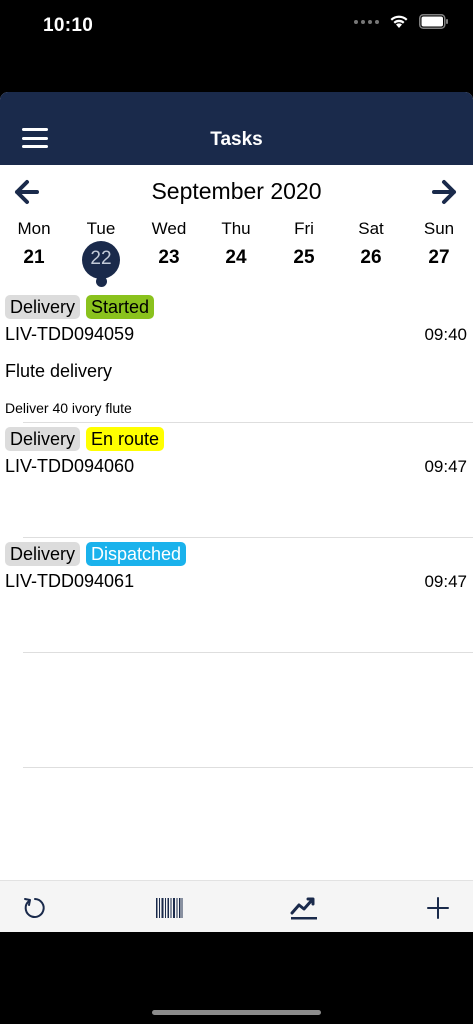 Image resolution: width=473 pixels, height=1024 pixels. What do you see at coordinates (101, 228) in the screenshot?
I see `day-name: Tue` at bounding box center [101, 228].